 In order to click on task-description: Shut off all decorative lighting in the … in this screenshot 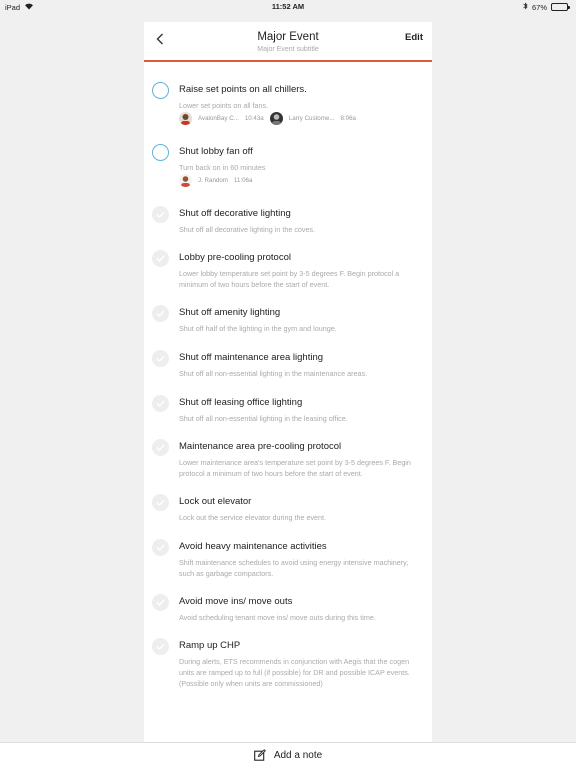, I will do `click(247, 229)`.